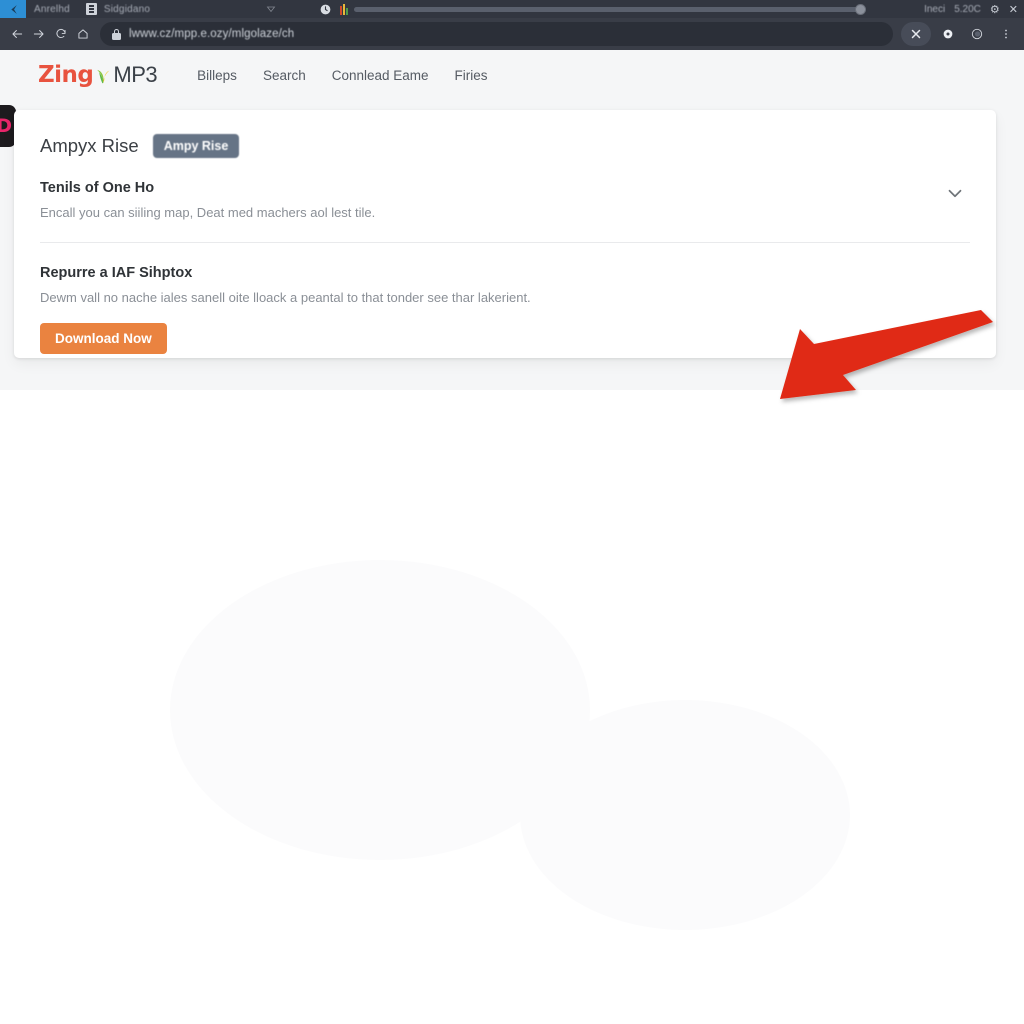  I want to click on nav-link-search: Search, so click(284, 75).